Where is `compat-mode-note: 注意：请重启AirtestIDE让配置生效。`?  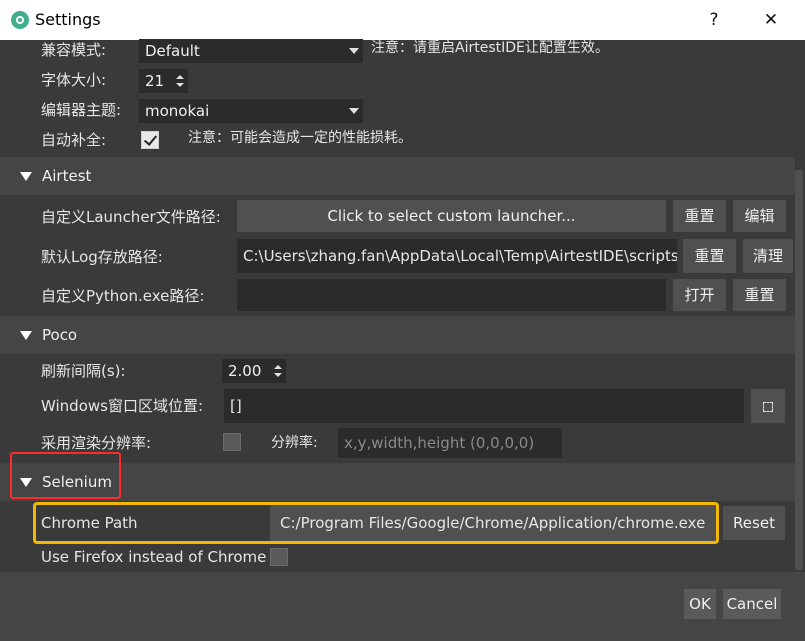
compat-mode-note: 注意：请重启AirtestIDE让配置生效。 is located at coordinates (490, 48).